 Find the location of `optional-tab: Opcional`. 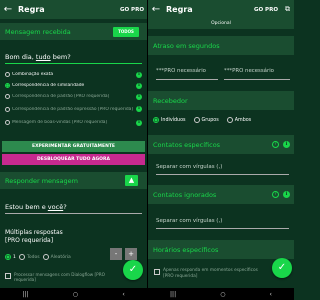

optional-tab: Opcional is located at coordinates (221, 24).